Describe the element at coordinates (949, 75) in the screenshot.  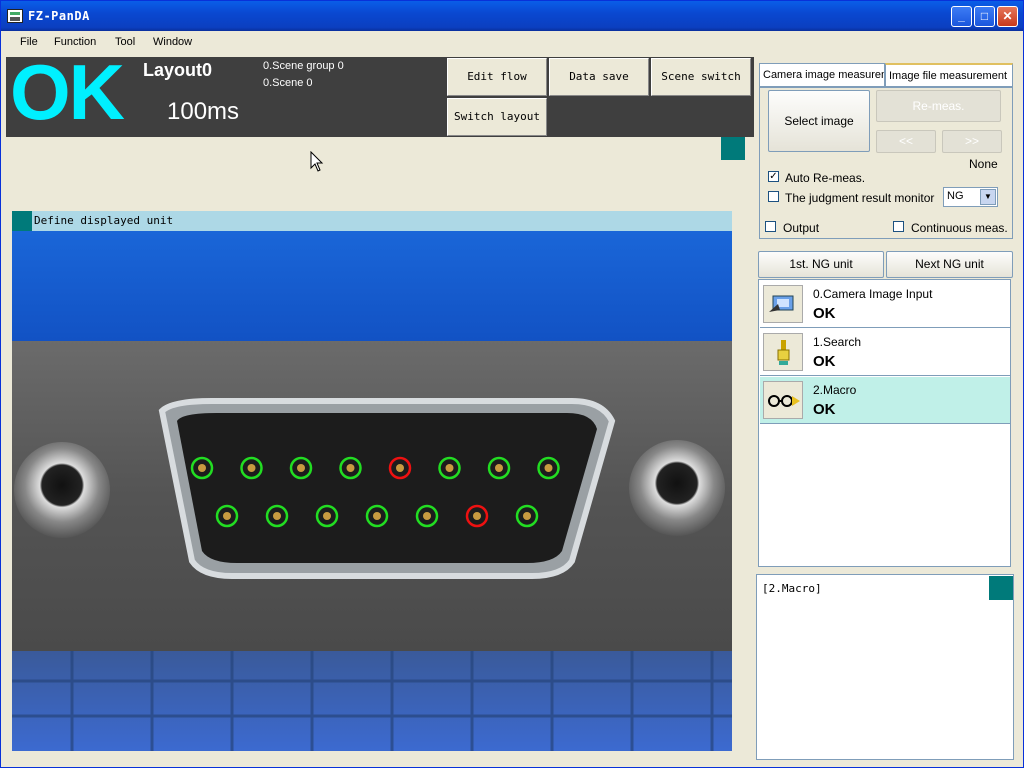
I see `tab-image-file-measurement: Image file measurement` at that location.